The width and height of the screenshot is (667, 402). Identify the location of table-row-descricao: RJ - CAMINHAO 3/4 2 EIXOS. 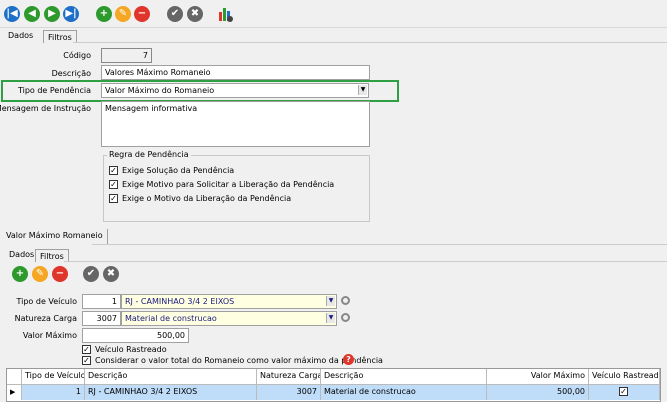
(171, 392).